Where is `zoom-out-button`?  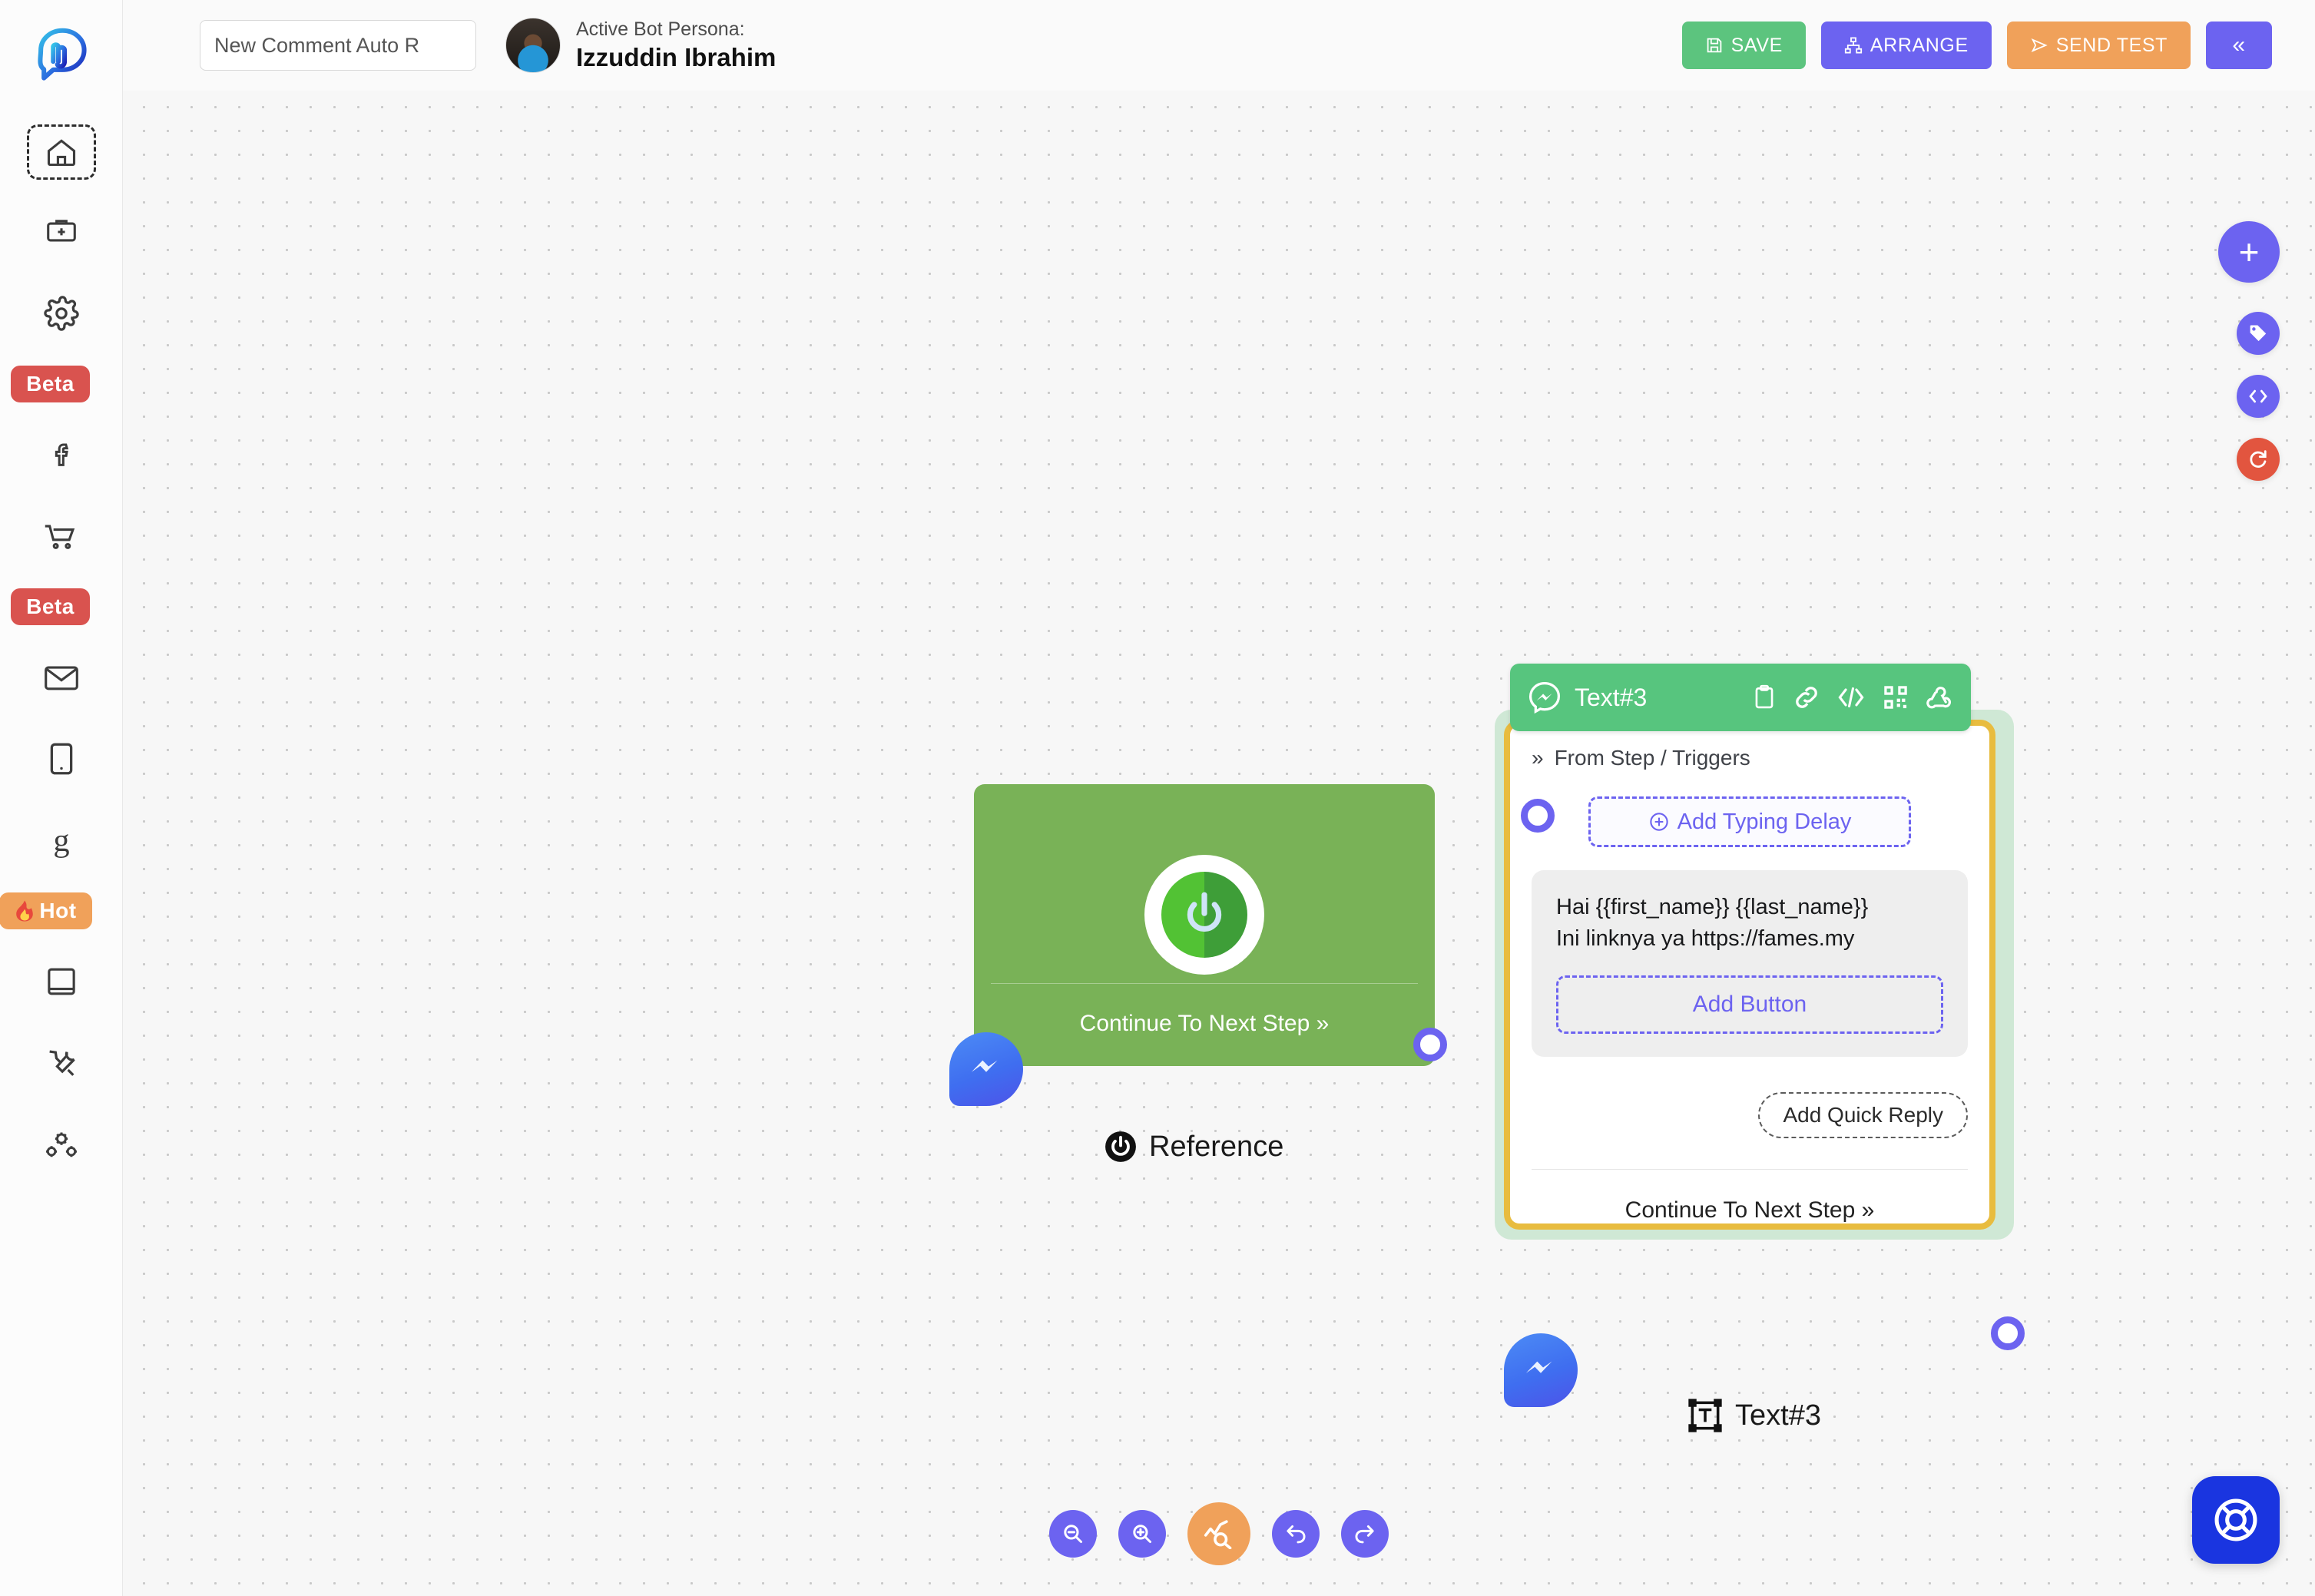 zoom-out-button is located at coordinates (1073, 1534).